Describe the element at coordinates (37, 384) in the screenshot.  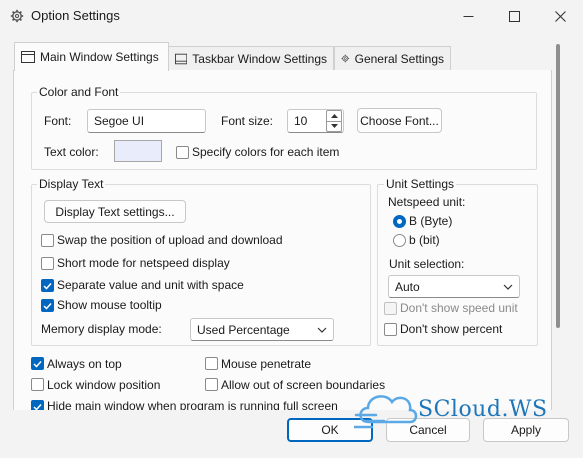
I see `lock-window-position-checkbox` at that location.